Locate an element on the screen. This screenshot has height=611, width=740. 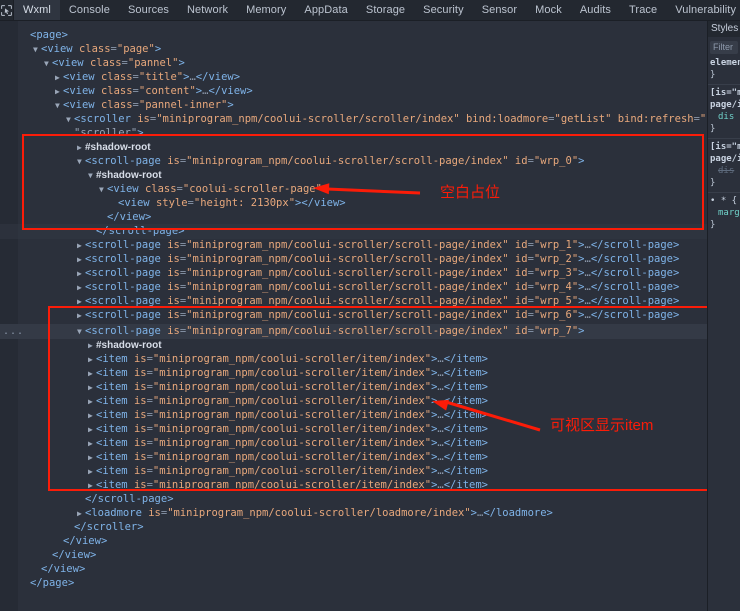
tab-audits: Audits is located at coordinates (595, 10).